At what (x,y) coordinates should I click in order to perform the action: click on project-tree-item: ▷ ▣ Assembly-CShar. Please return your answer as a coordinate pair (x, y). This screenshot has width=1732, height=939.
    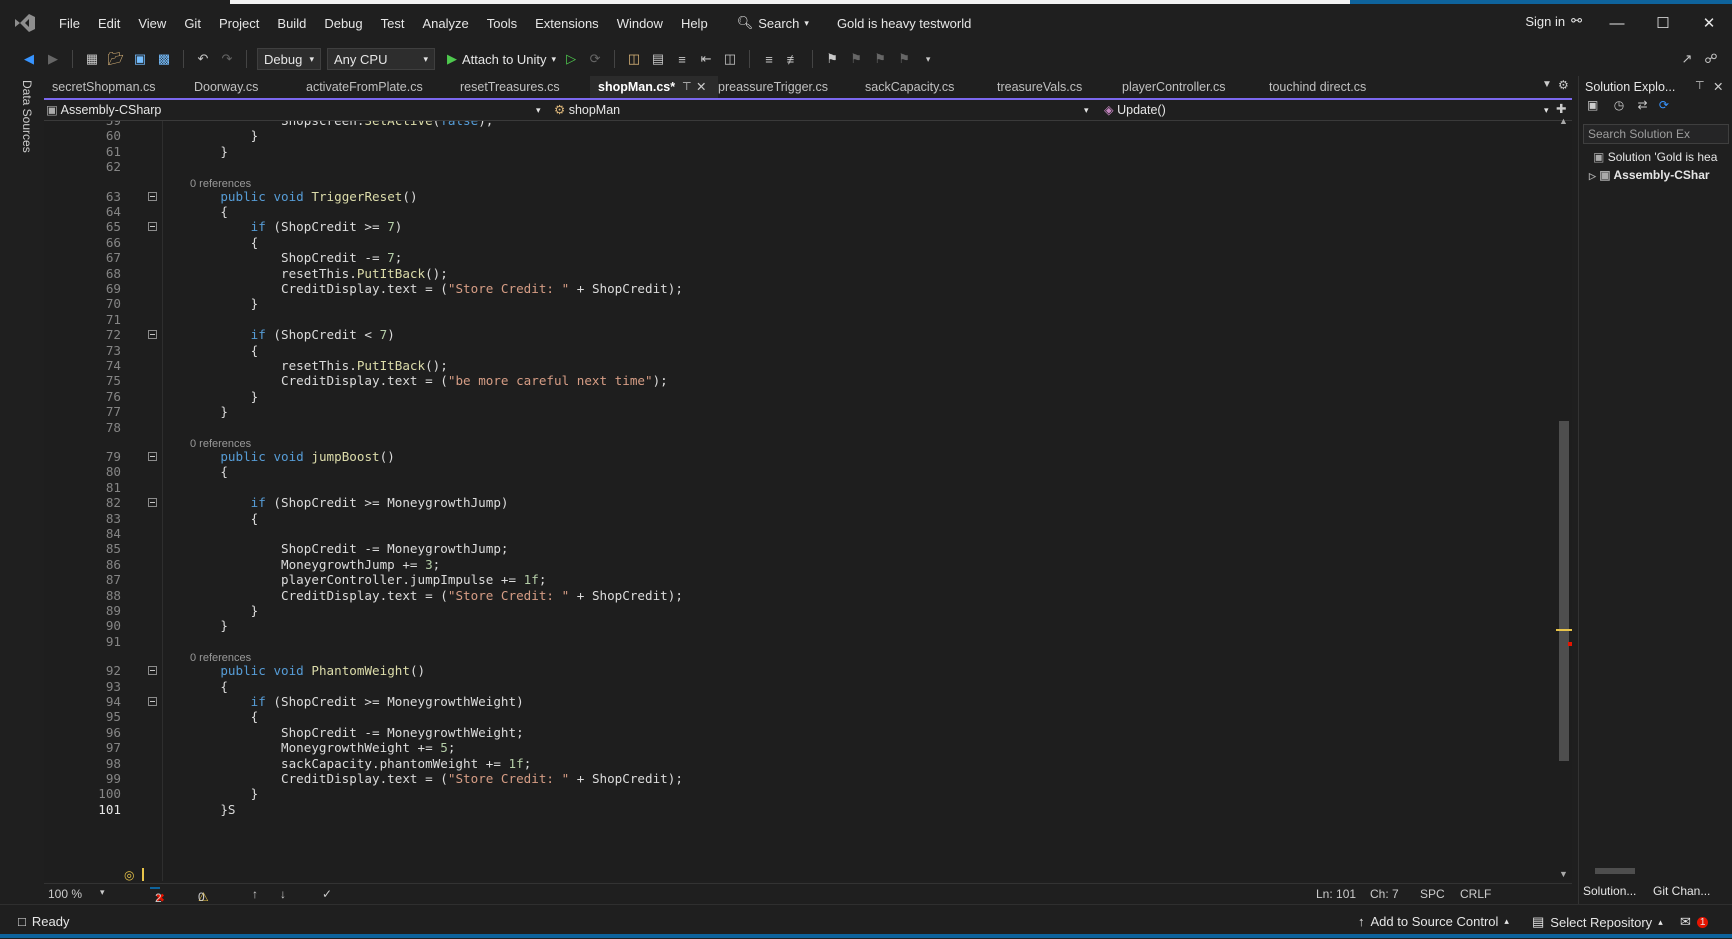
    Looking at the image, I should click on (1649, 175).